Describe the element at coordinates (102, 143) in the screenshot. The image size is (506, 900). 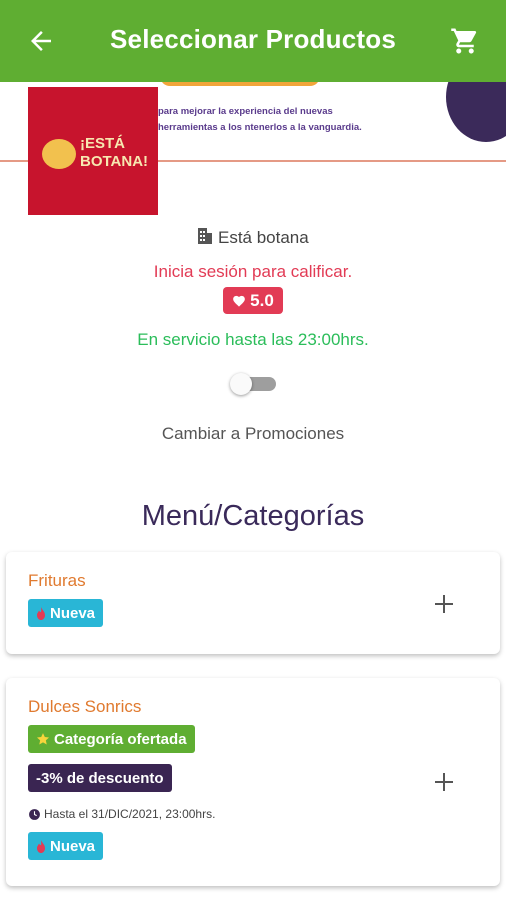
I see `logo-text: ¡ESTÁ` at that location.